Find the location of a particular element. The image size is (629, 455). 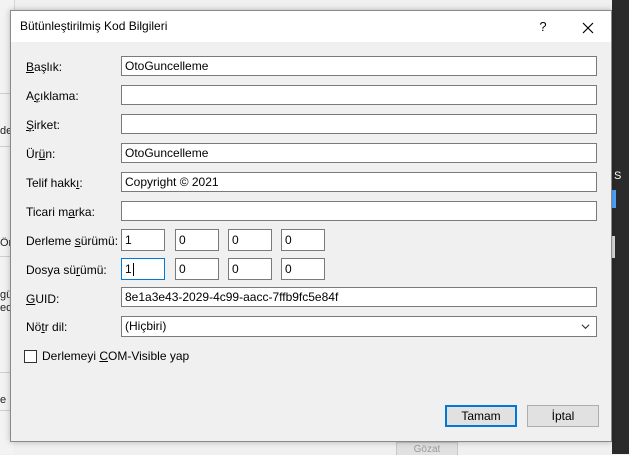

product-label: Ürün: is located at coordinates (41, 154).